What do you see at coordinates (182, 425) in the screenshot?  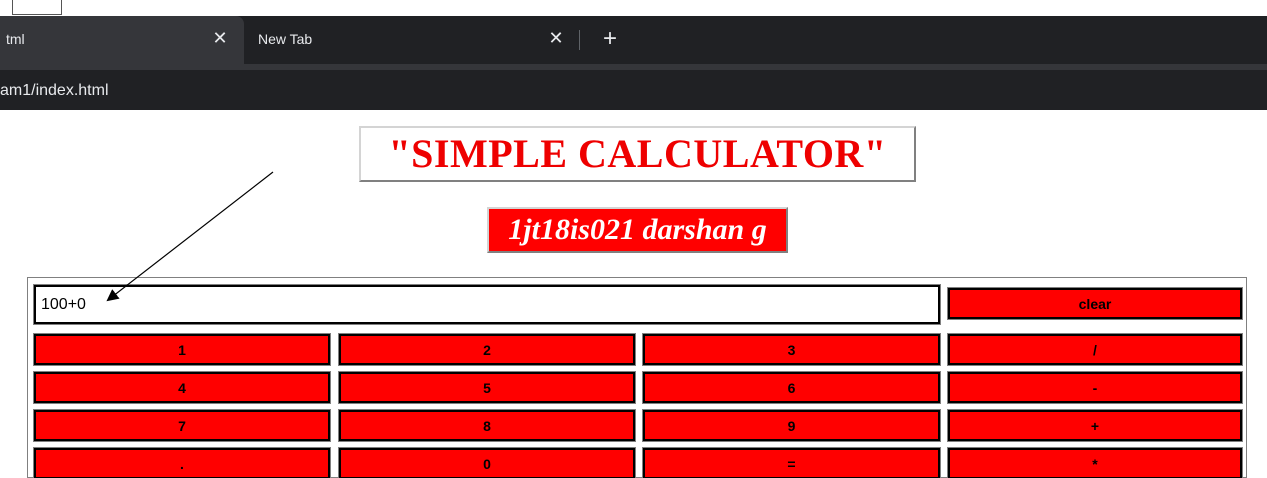 I see `key-7-button: 7` at bounding box center [182, 425].